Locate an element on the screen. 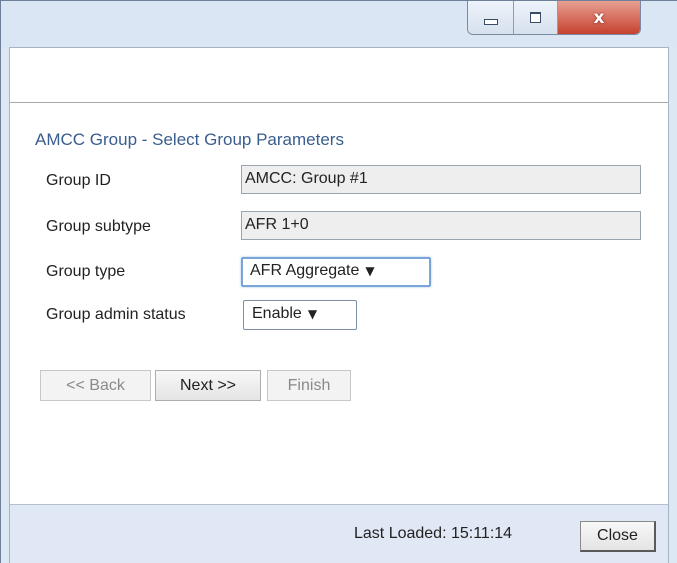  window-controls: x is located at coordinates (554, 18).